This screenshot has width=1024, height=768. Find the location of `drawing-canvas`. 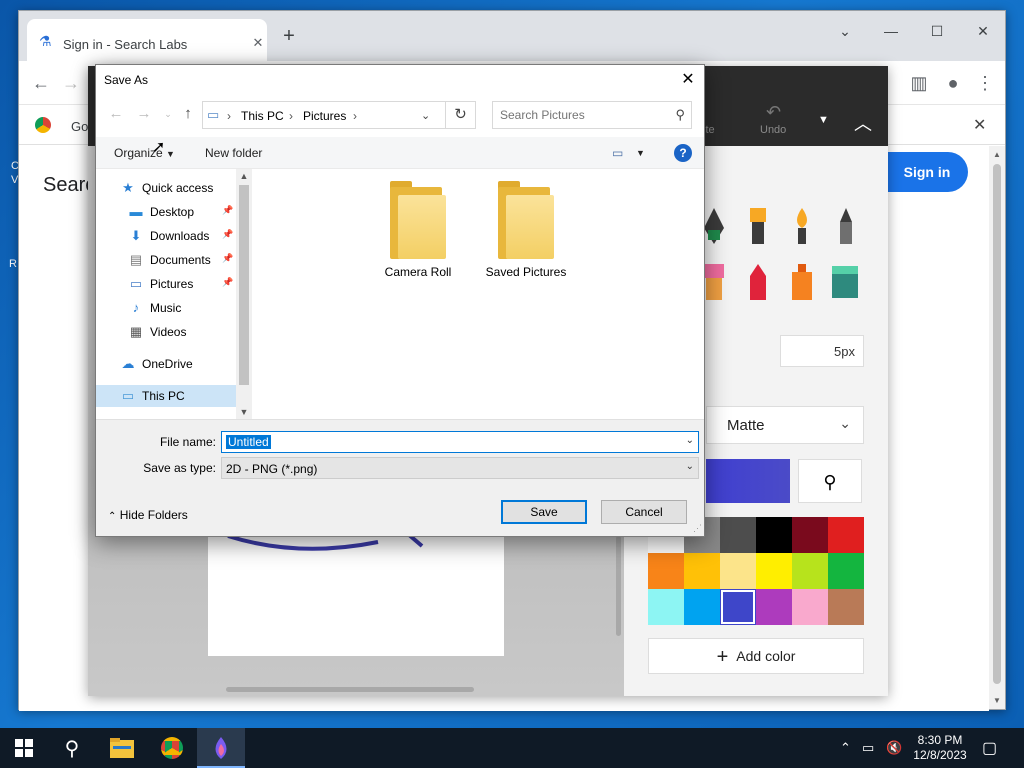

drawing-canvas is located at coordinates (356, 594).